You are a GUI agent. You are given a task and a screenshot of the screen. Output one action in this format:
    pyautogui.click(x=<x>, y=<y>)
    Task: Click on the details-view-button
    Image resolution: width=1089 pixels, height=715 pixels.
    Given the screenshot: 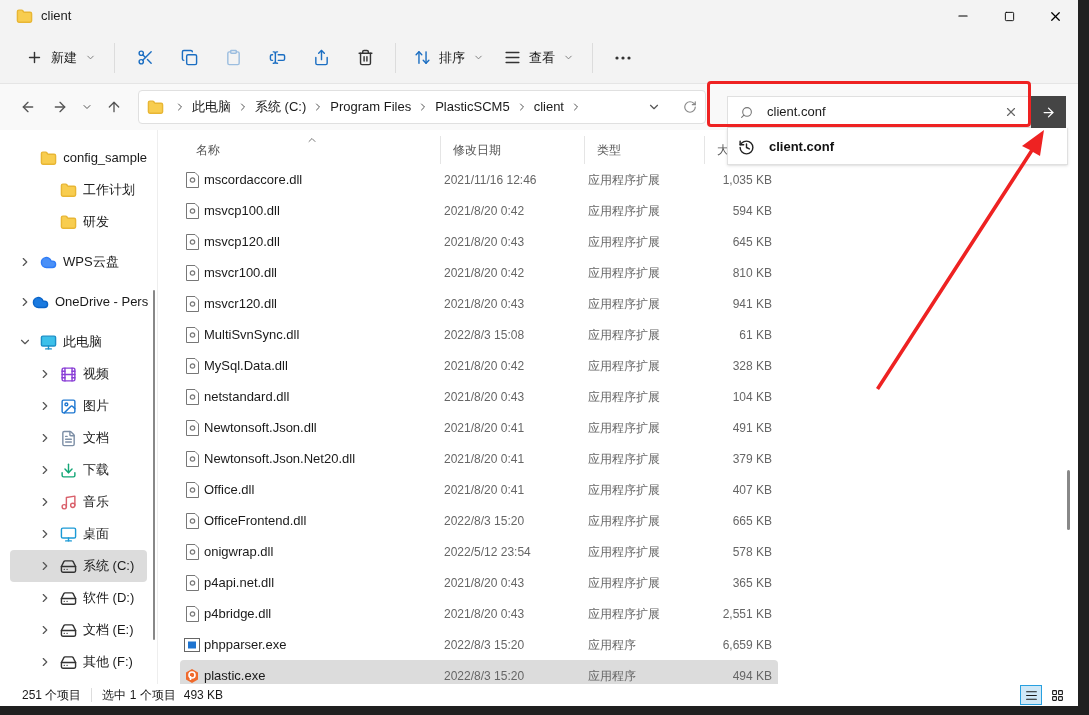 What is the action you would take?
    pyautogui.click(x=1031, y=695)
    